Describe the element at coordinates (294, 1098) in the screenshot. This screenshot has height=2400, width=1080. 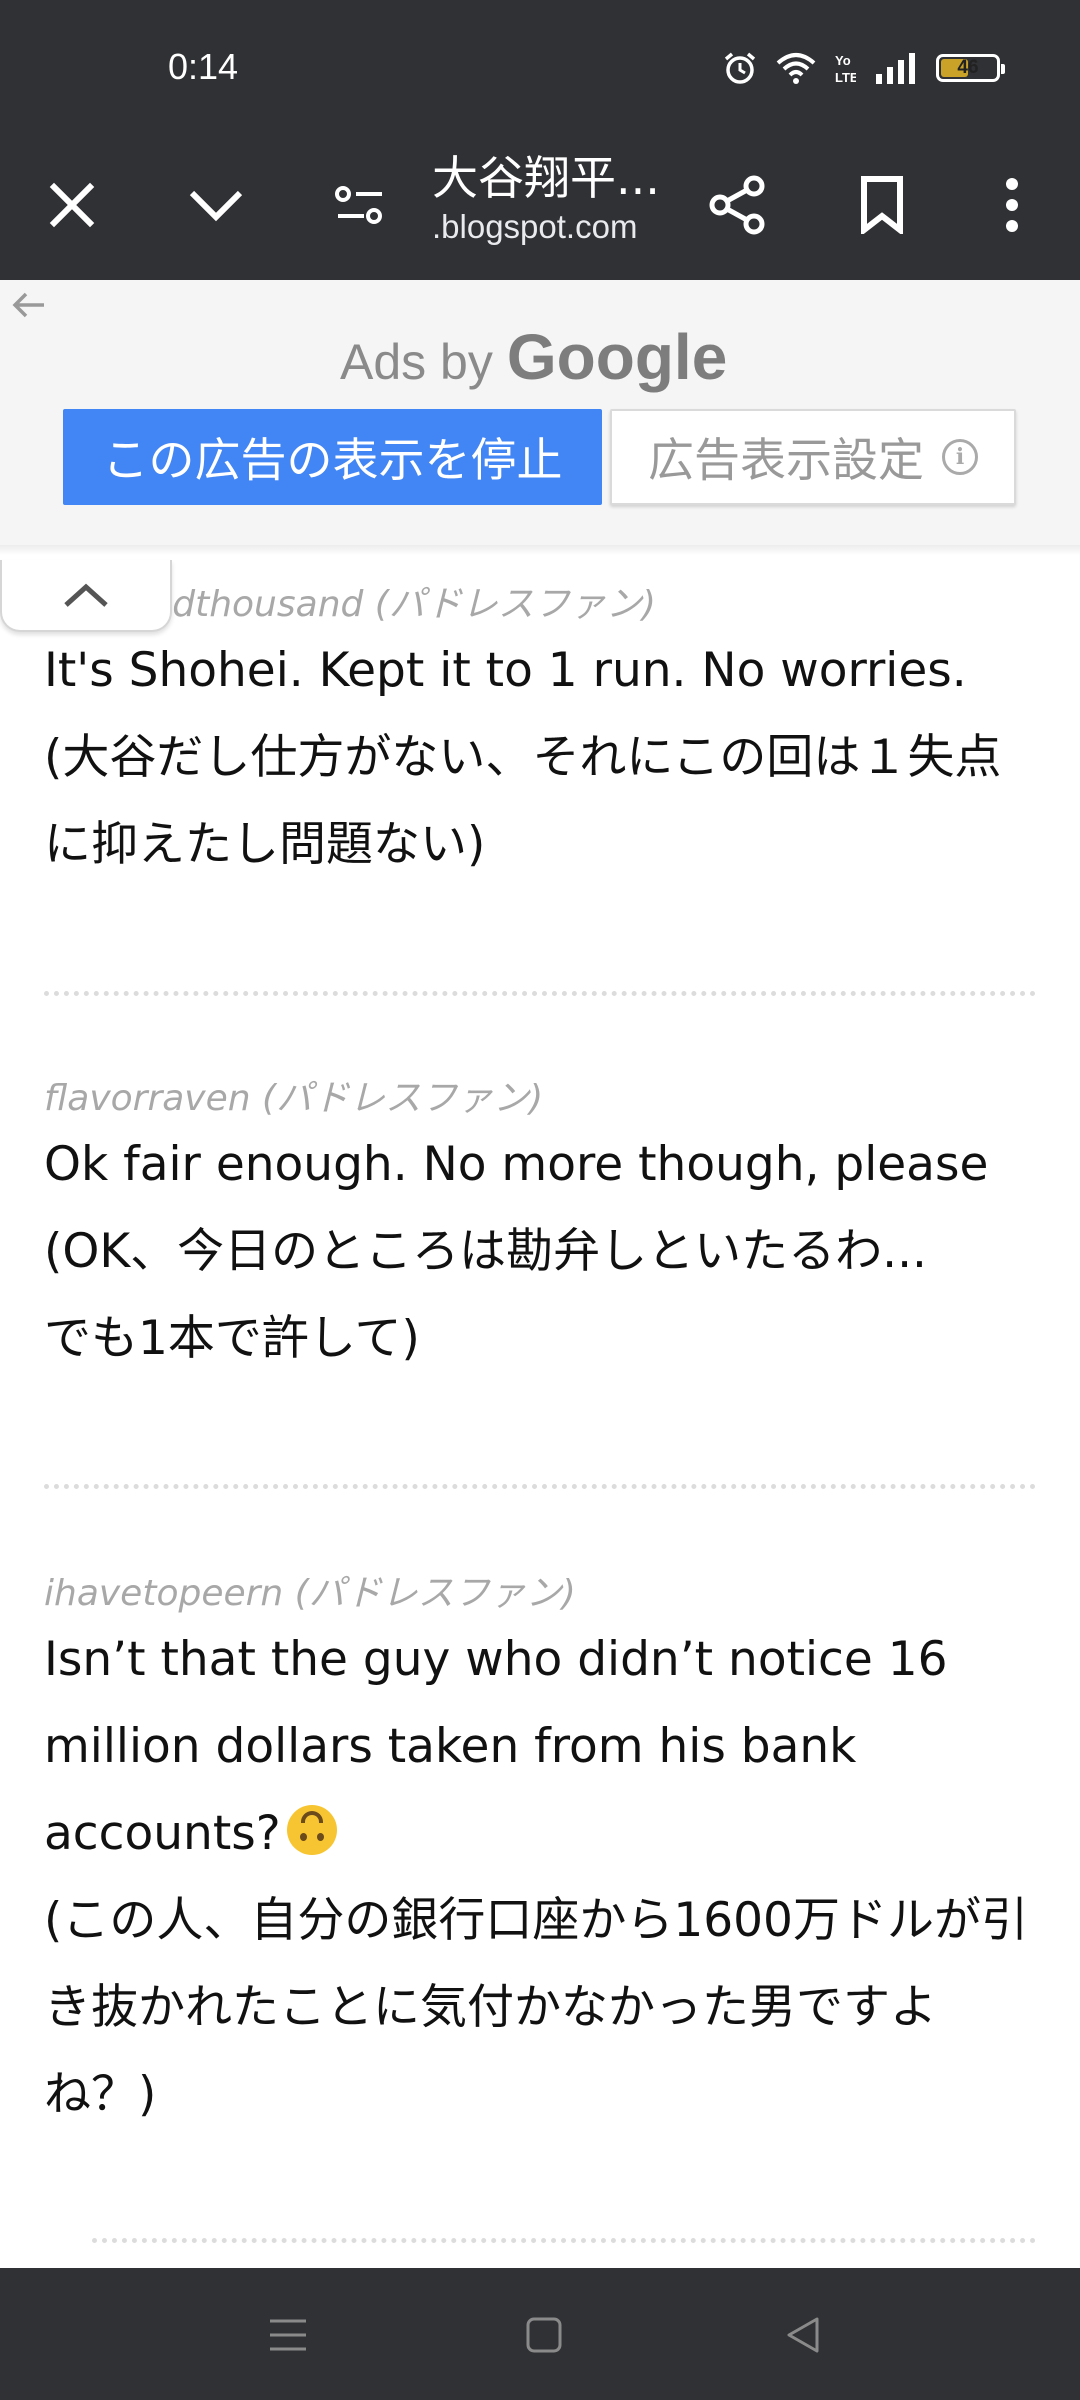
I see `comment-author: flavorraven (パドレスファン)` at that location.